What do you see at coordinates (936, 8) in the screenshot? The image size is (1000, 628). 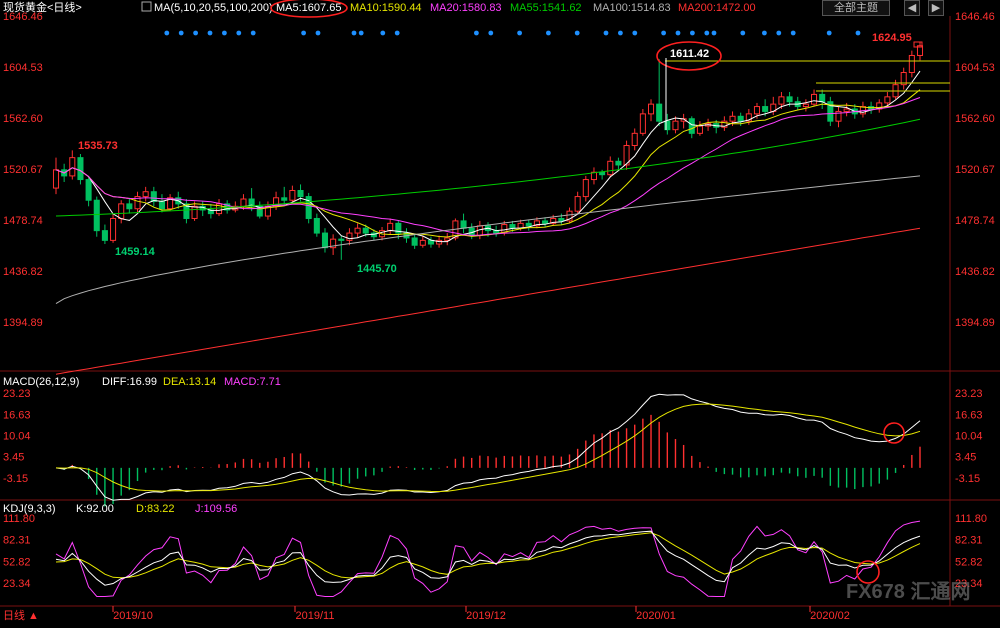 I see `nav-right-button: ▶` at bounding box center [936, 8].